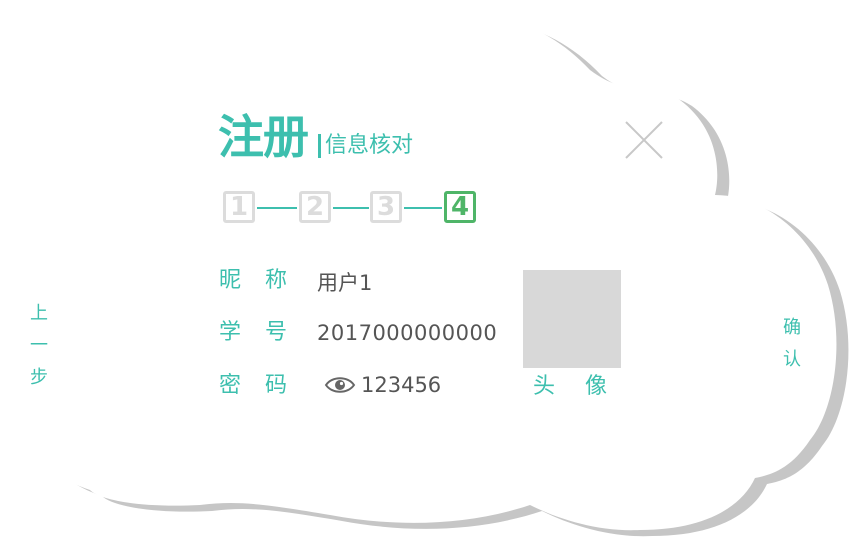 The height and width of the screenshot is (538, 855). I want to click on confirm-char: 认, so click(792, 359).